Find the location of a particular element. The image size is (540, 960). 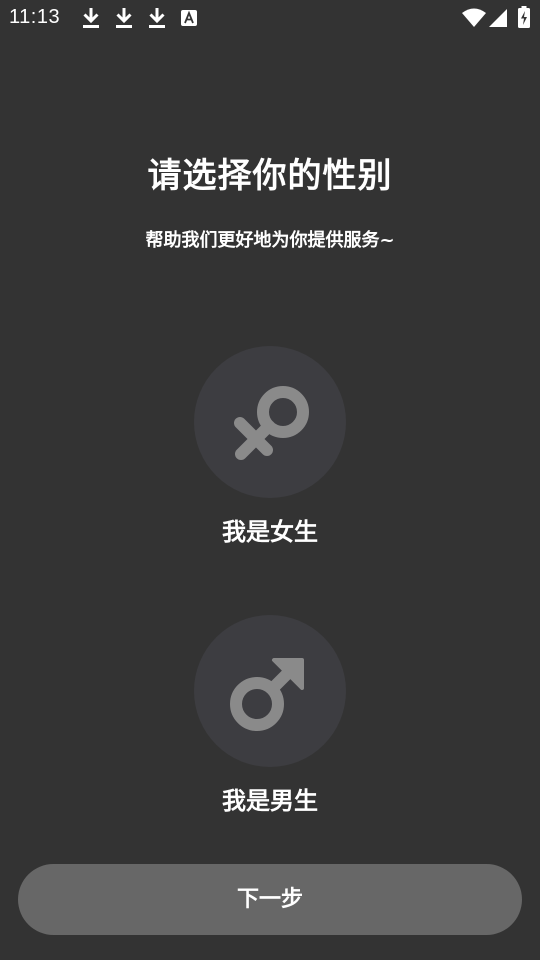

female-option-circle is located at coordinates (270, 422).